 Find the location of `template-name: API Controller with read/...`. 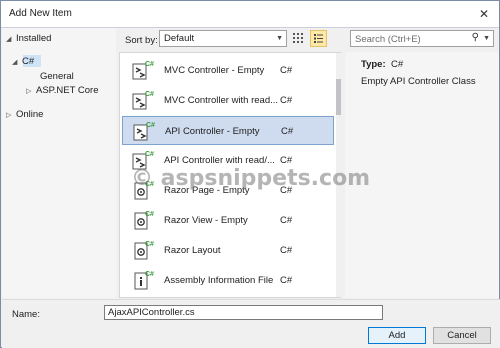

template-name: API Controller with read/... is located at coordinates (219, 160).